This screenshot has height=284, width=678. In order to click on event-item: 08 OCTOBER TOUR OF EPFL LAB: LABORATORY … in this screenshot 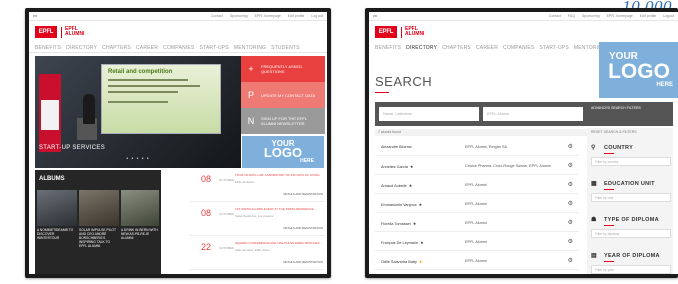, I will do `click(257, 186)`.